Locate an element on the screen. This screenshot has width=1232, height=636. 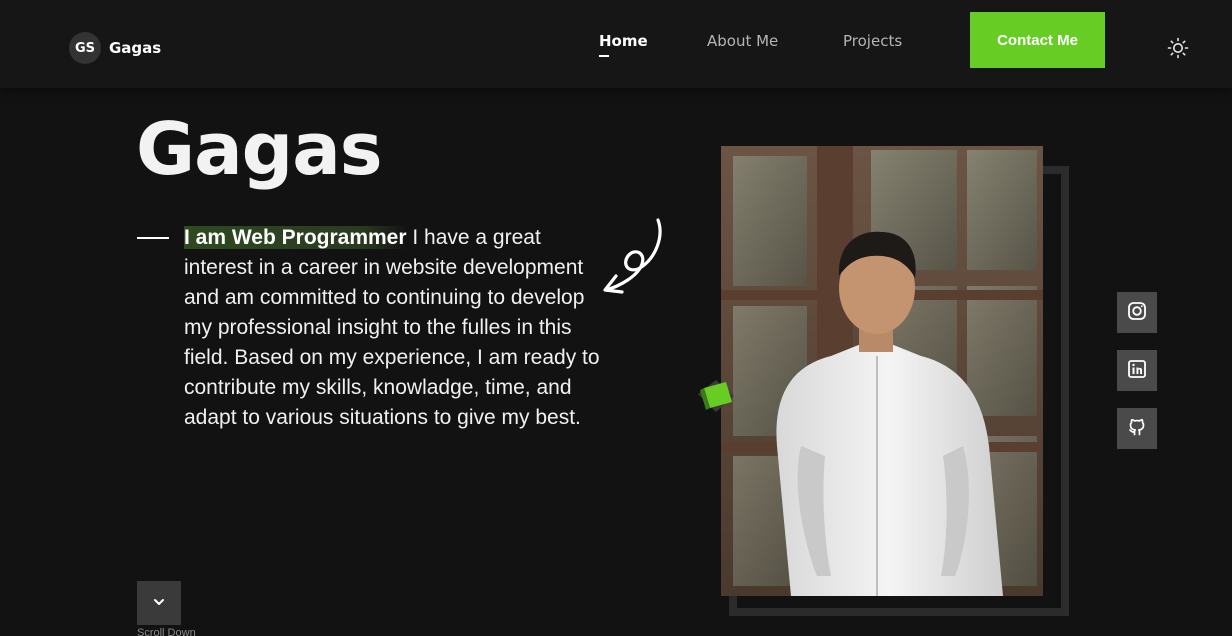
brand-initials-badge: GS is located at coordinates (85, 48).